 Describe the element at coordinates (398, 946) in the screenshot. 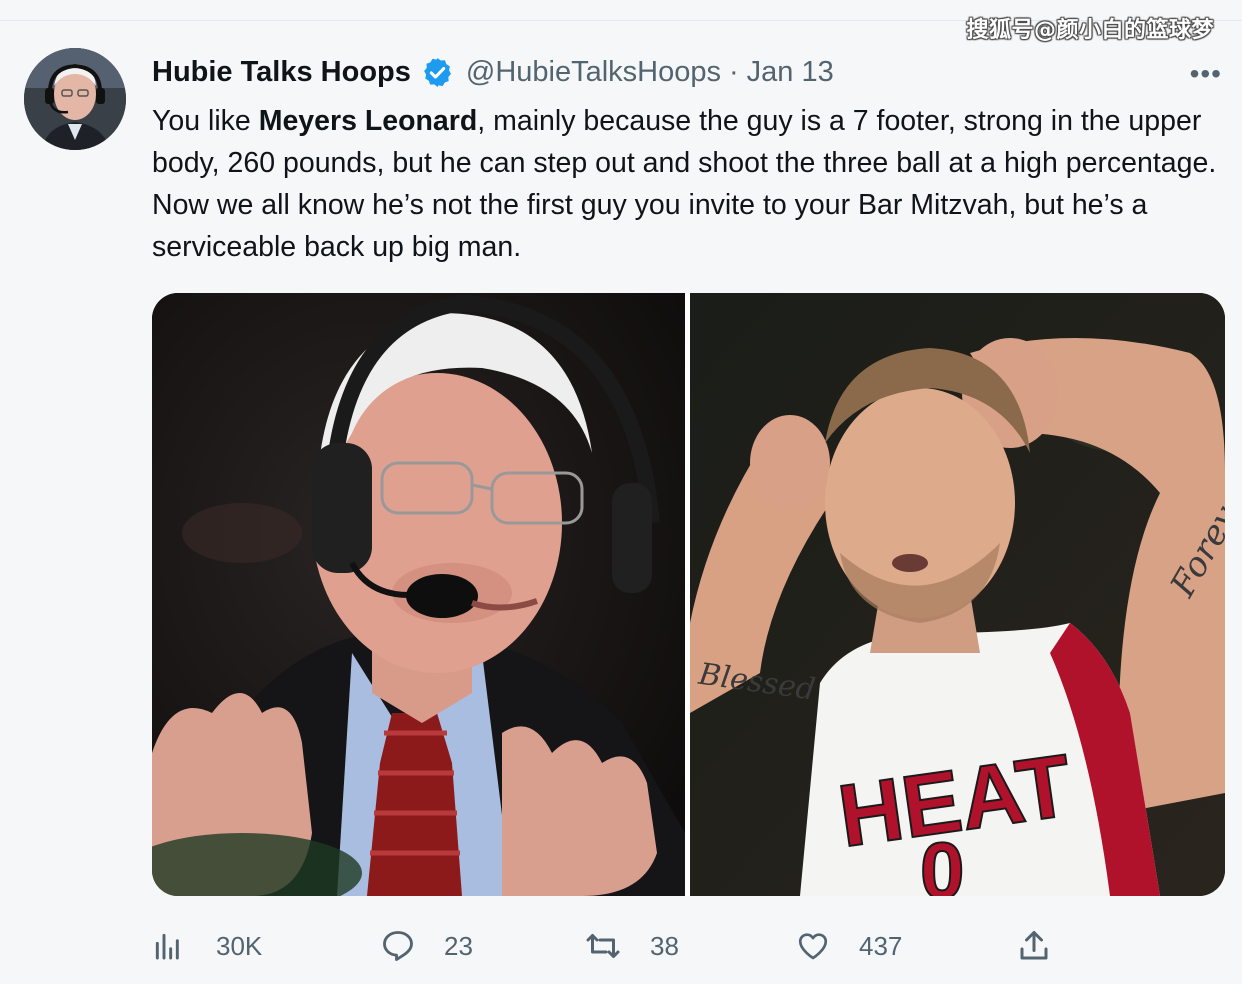

I see `reply-icon` at that location.